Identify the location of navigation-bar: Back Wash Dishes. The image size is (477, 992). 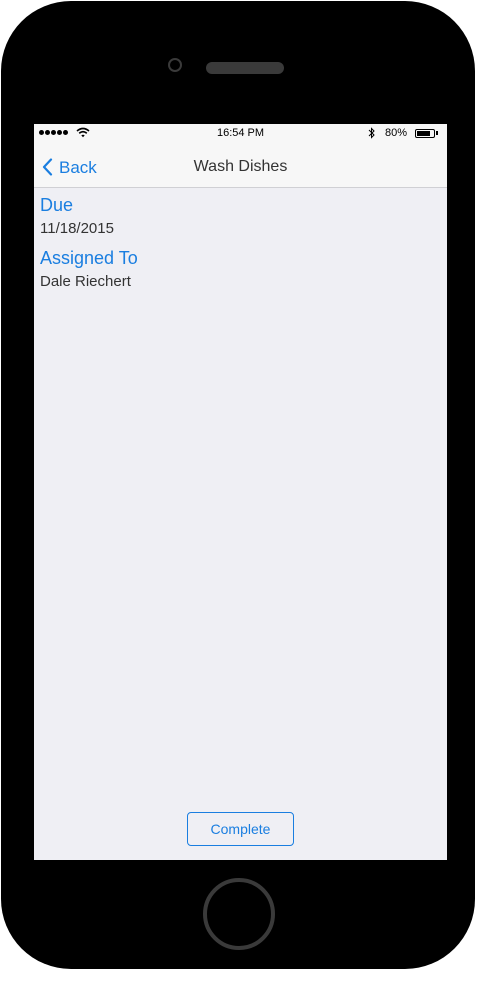
(240, 166).